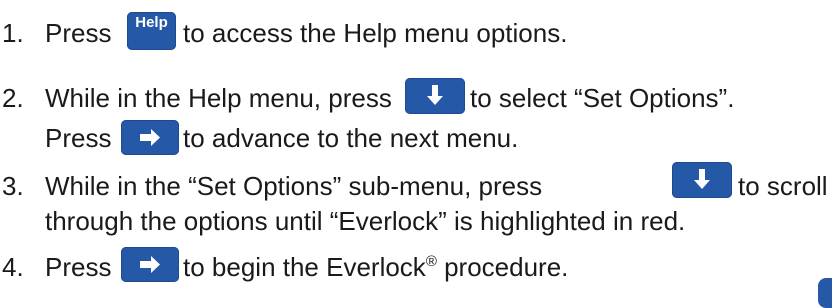  I want to click on step-text-after: to begin the Everlock® procedure., so click(375, 267).